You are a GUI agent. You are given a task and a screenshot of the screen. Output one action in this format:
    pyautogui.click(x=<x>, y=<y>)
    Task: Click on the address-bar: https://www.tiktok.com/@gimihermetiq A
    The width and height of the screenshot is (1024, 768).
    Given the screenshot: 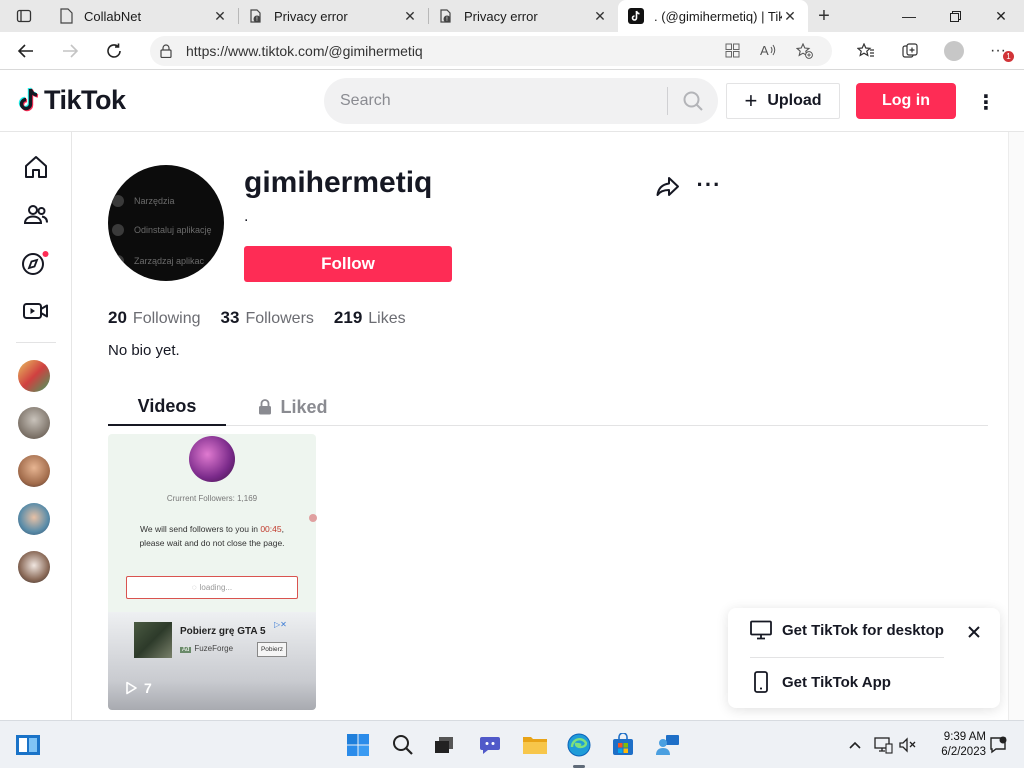 What is the action you would take?
    pyautogui.click(x=491, y=50)
    